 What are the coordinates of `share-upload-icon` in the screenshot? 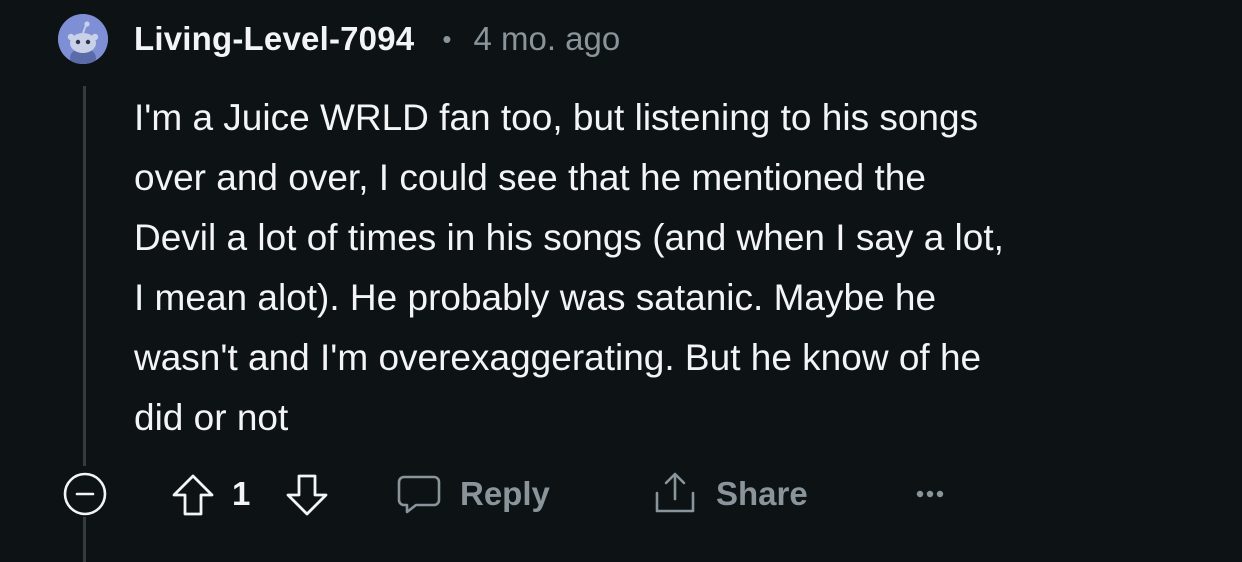 It's located at (675, 492).